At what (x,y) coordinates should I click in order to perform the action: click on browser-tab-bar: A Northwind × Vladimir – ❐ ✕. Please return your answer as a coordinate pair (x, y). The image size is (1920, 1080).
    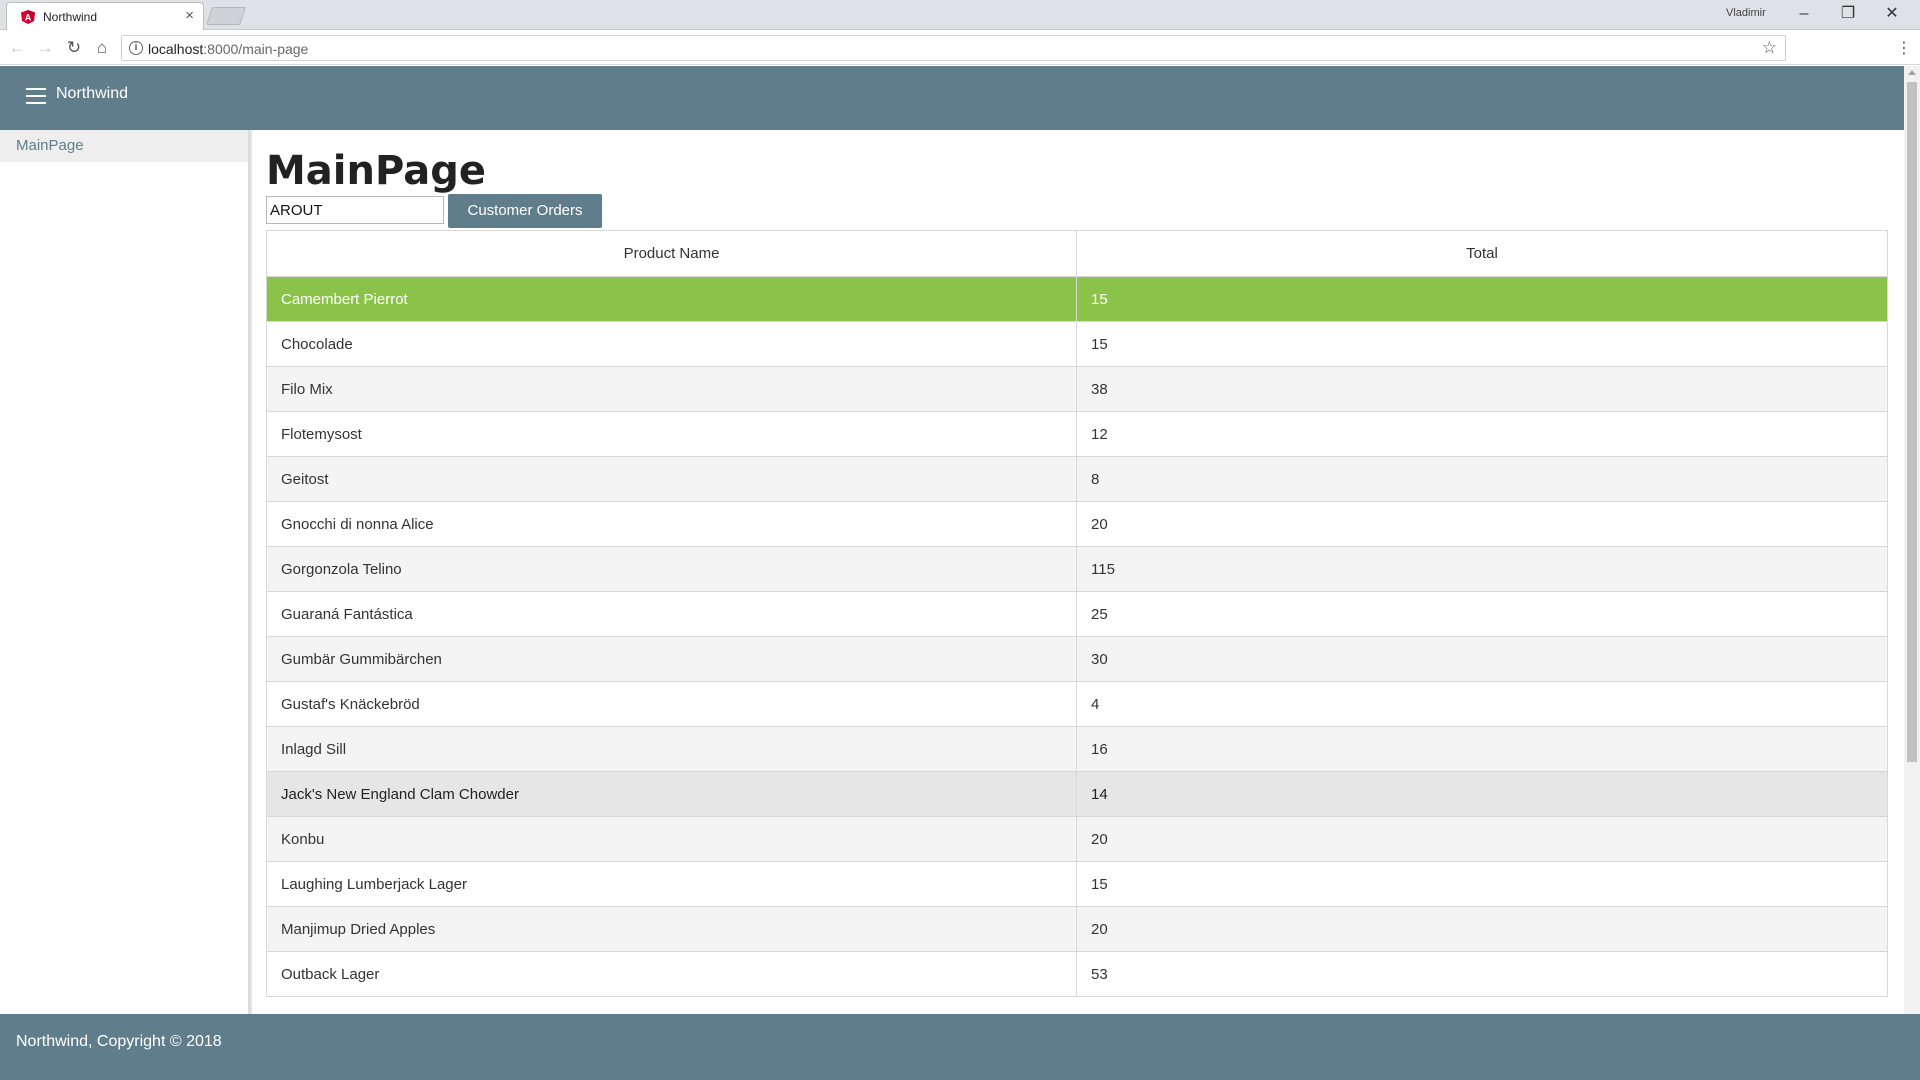
    Looking at the image, I should click on (960, 15).